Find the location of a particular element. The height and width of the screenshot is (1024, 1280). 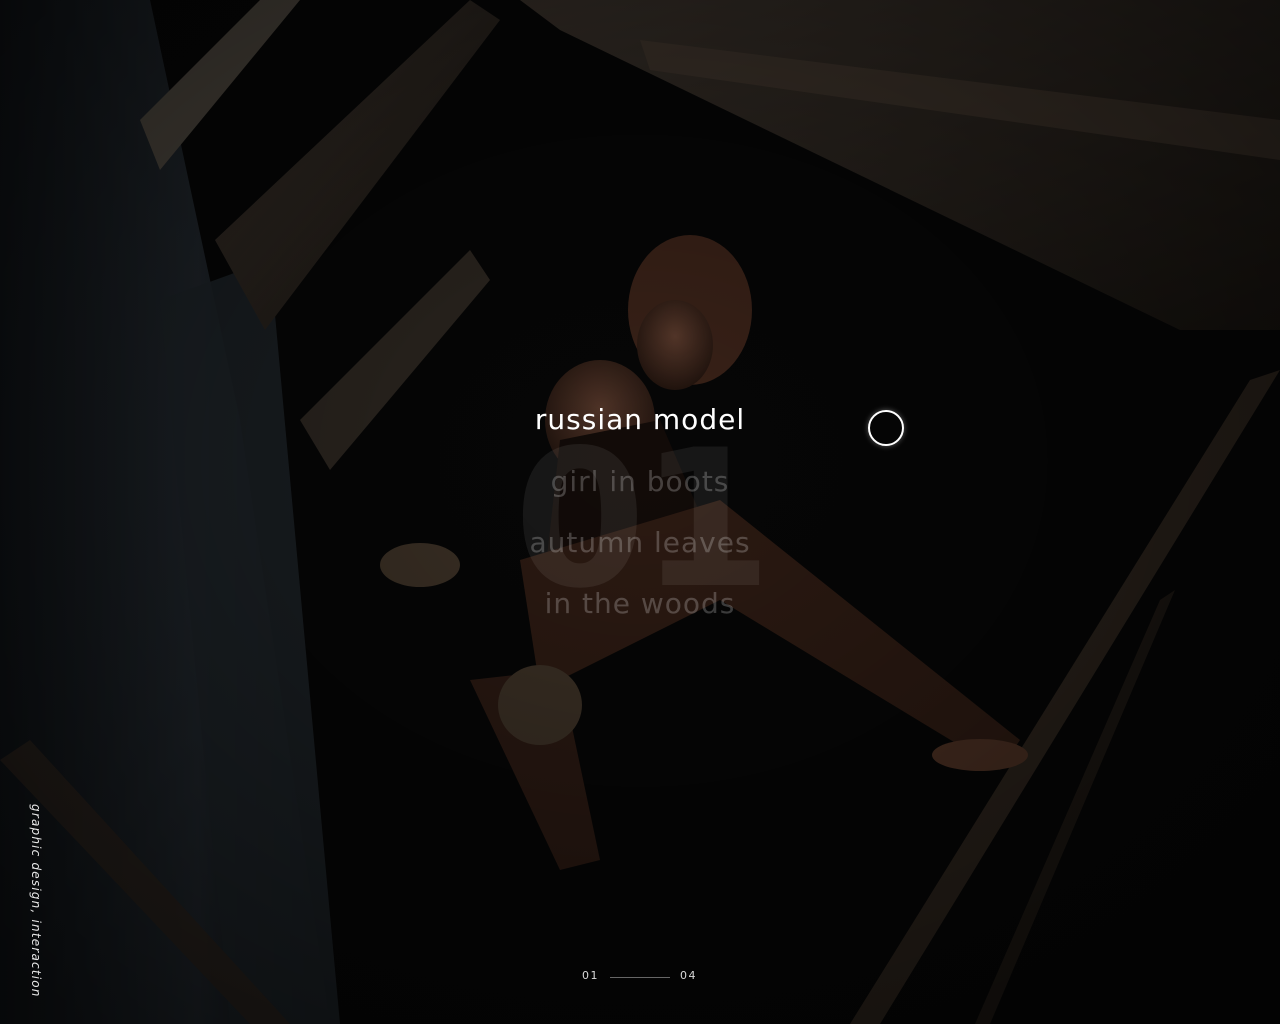

menu-item-russian-model: russian model is located at coordinates (640, 420).